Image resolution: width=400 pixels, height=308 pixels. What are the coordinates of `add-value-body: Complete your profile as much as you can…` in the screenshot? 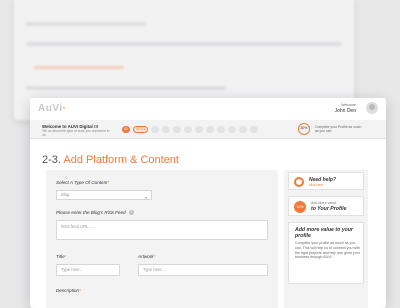 It's located at (327, 250).